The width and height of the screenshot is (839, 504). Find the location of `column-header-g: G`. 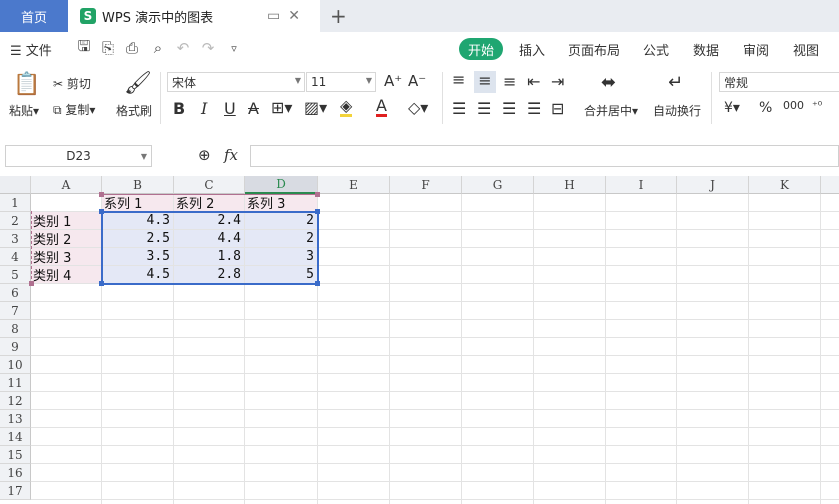

column-header-g: G is located at coordinates (498, 185).